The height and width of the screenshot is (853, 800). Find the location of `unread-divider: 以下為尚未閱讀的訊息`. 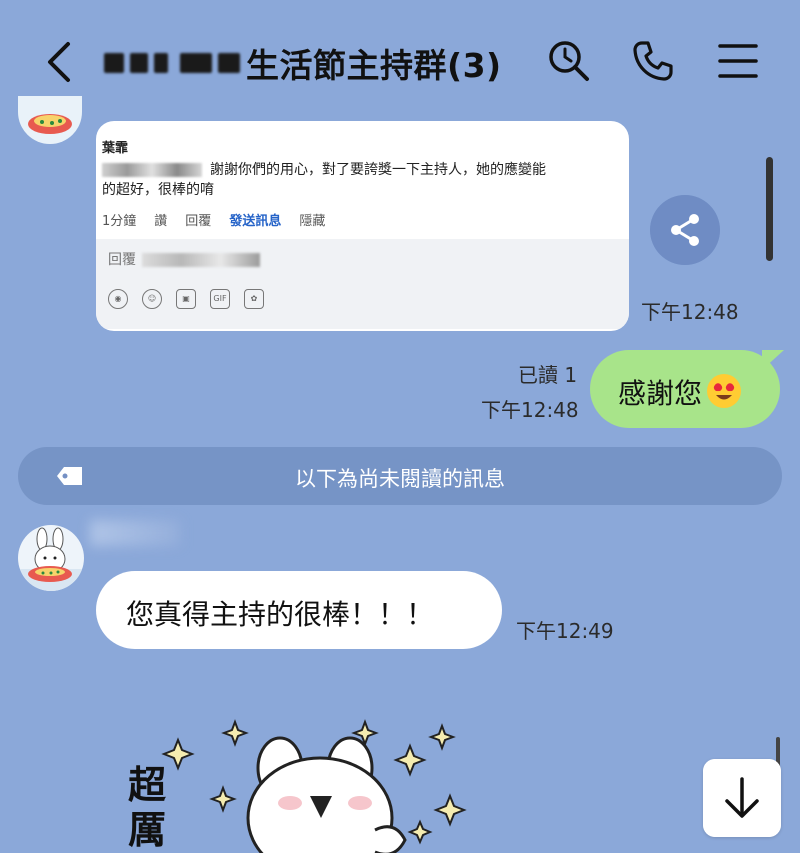

unread-divider: 以下為尚未閱讀的訊息 is located at coordinates (400, 476).